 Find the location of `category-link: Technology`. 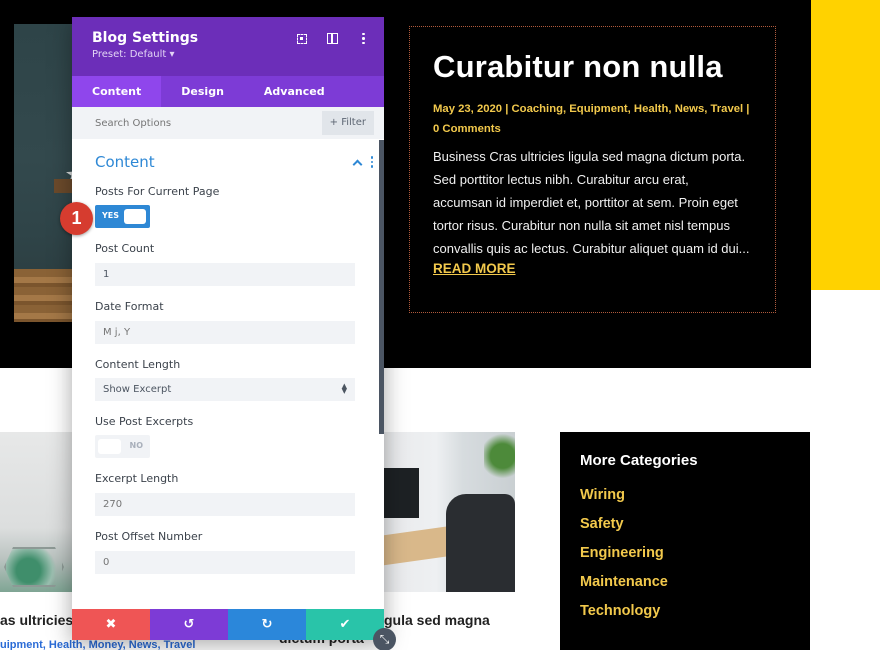

category-link: Technology is located at coordinates (685, 611).